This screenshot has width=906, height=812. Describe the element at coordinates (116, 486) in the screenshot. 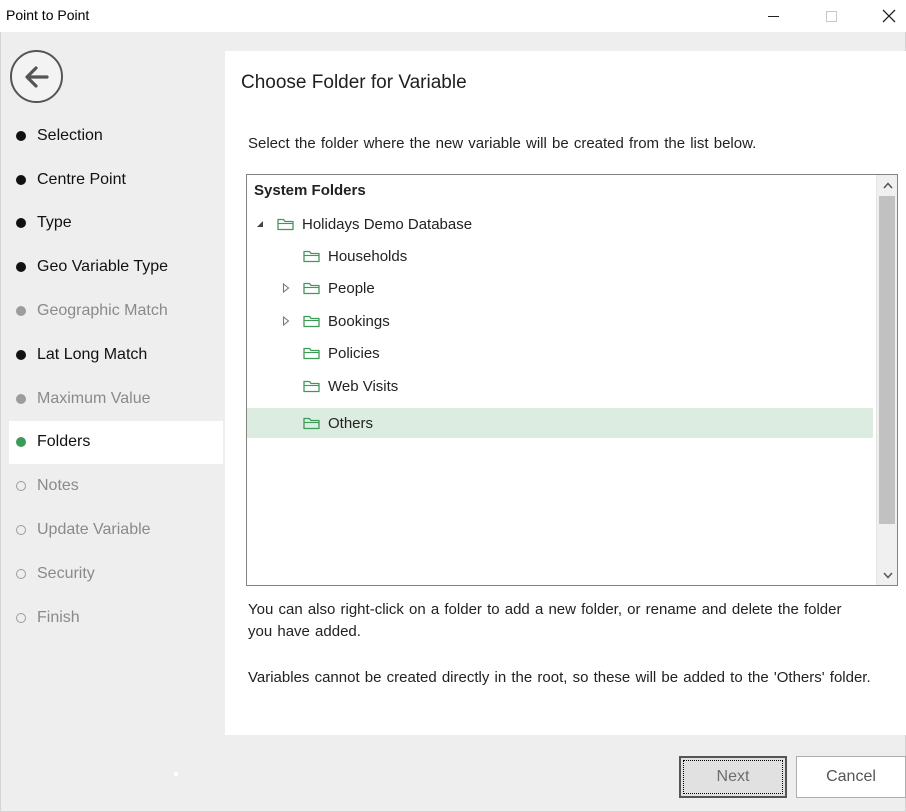

I see `wizard-step-notes: Notes` at that location.